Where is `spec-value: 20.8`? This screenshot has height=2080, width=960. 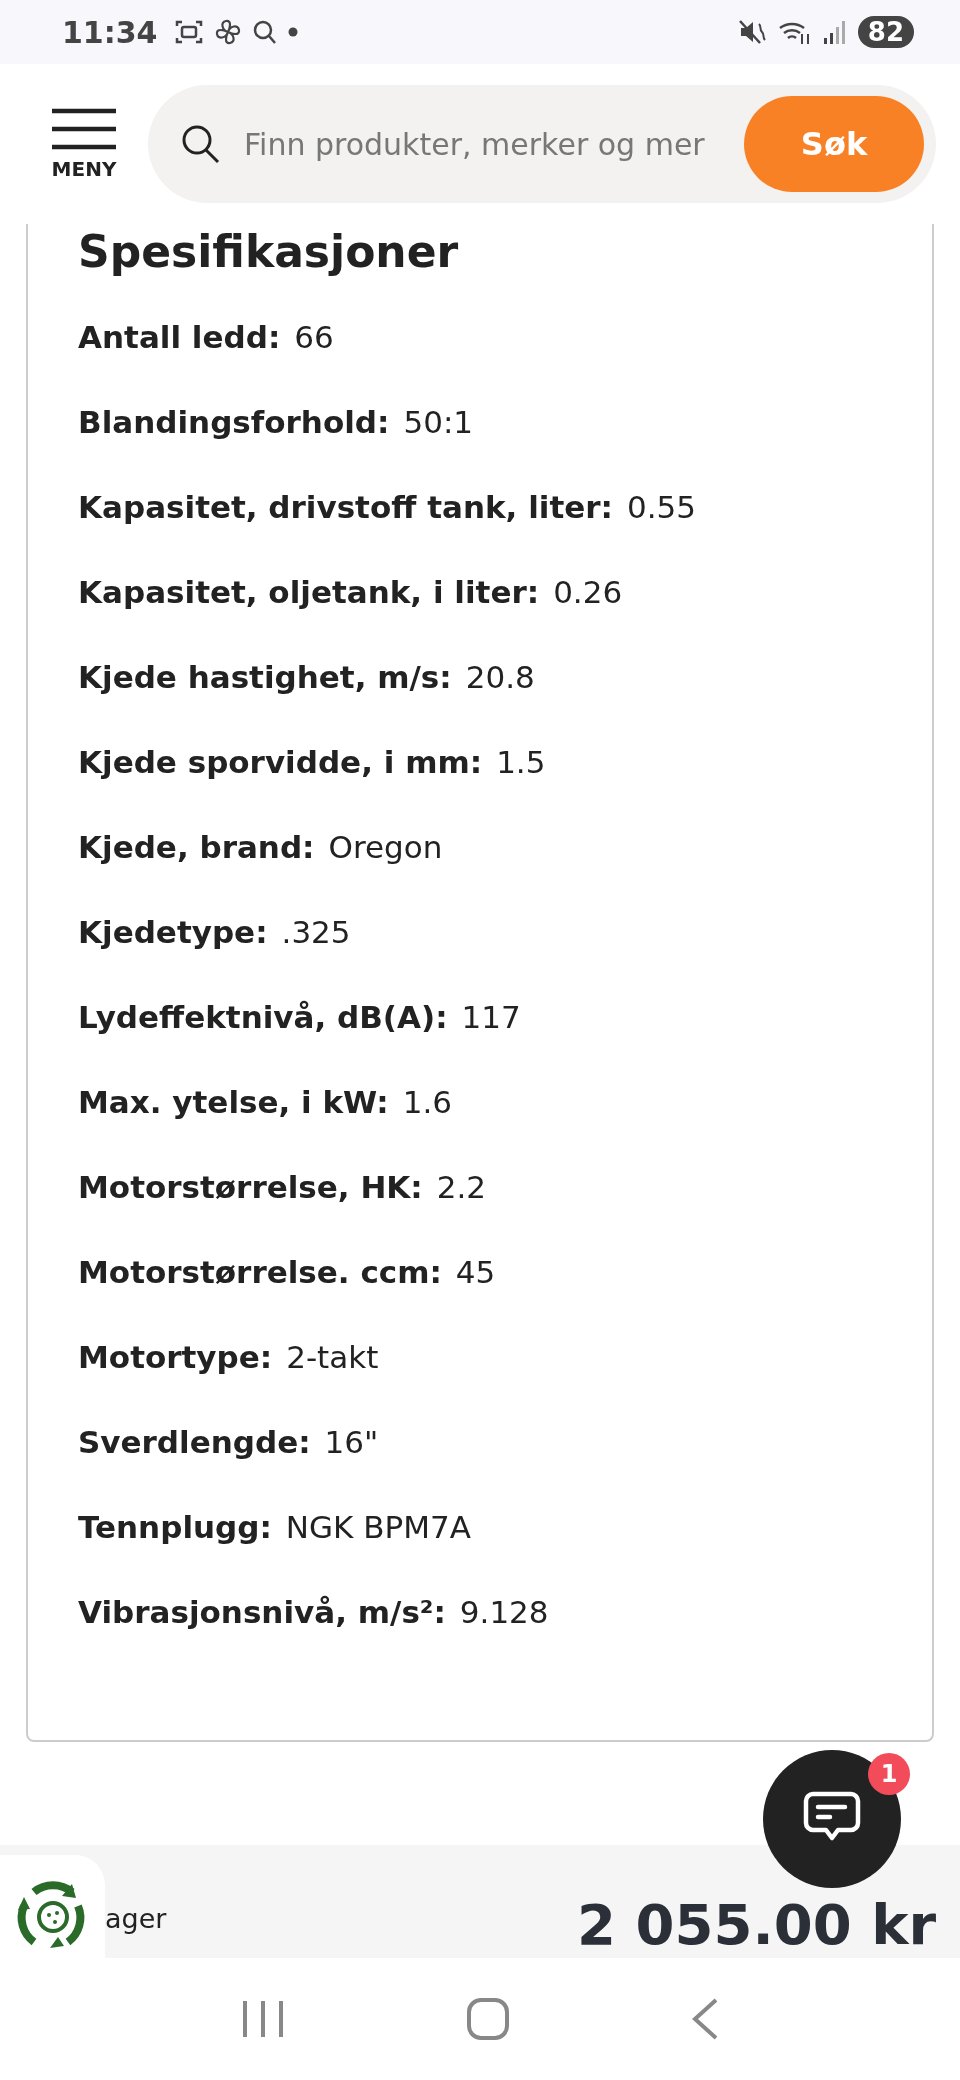 spec-value: 20.8 is located at coordinates (500, 676).